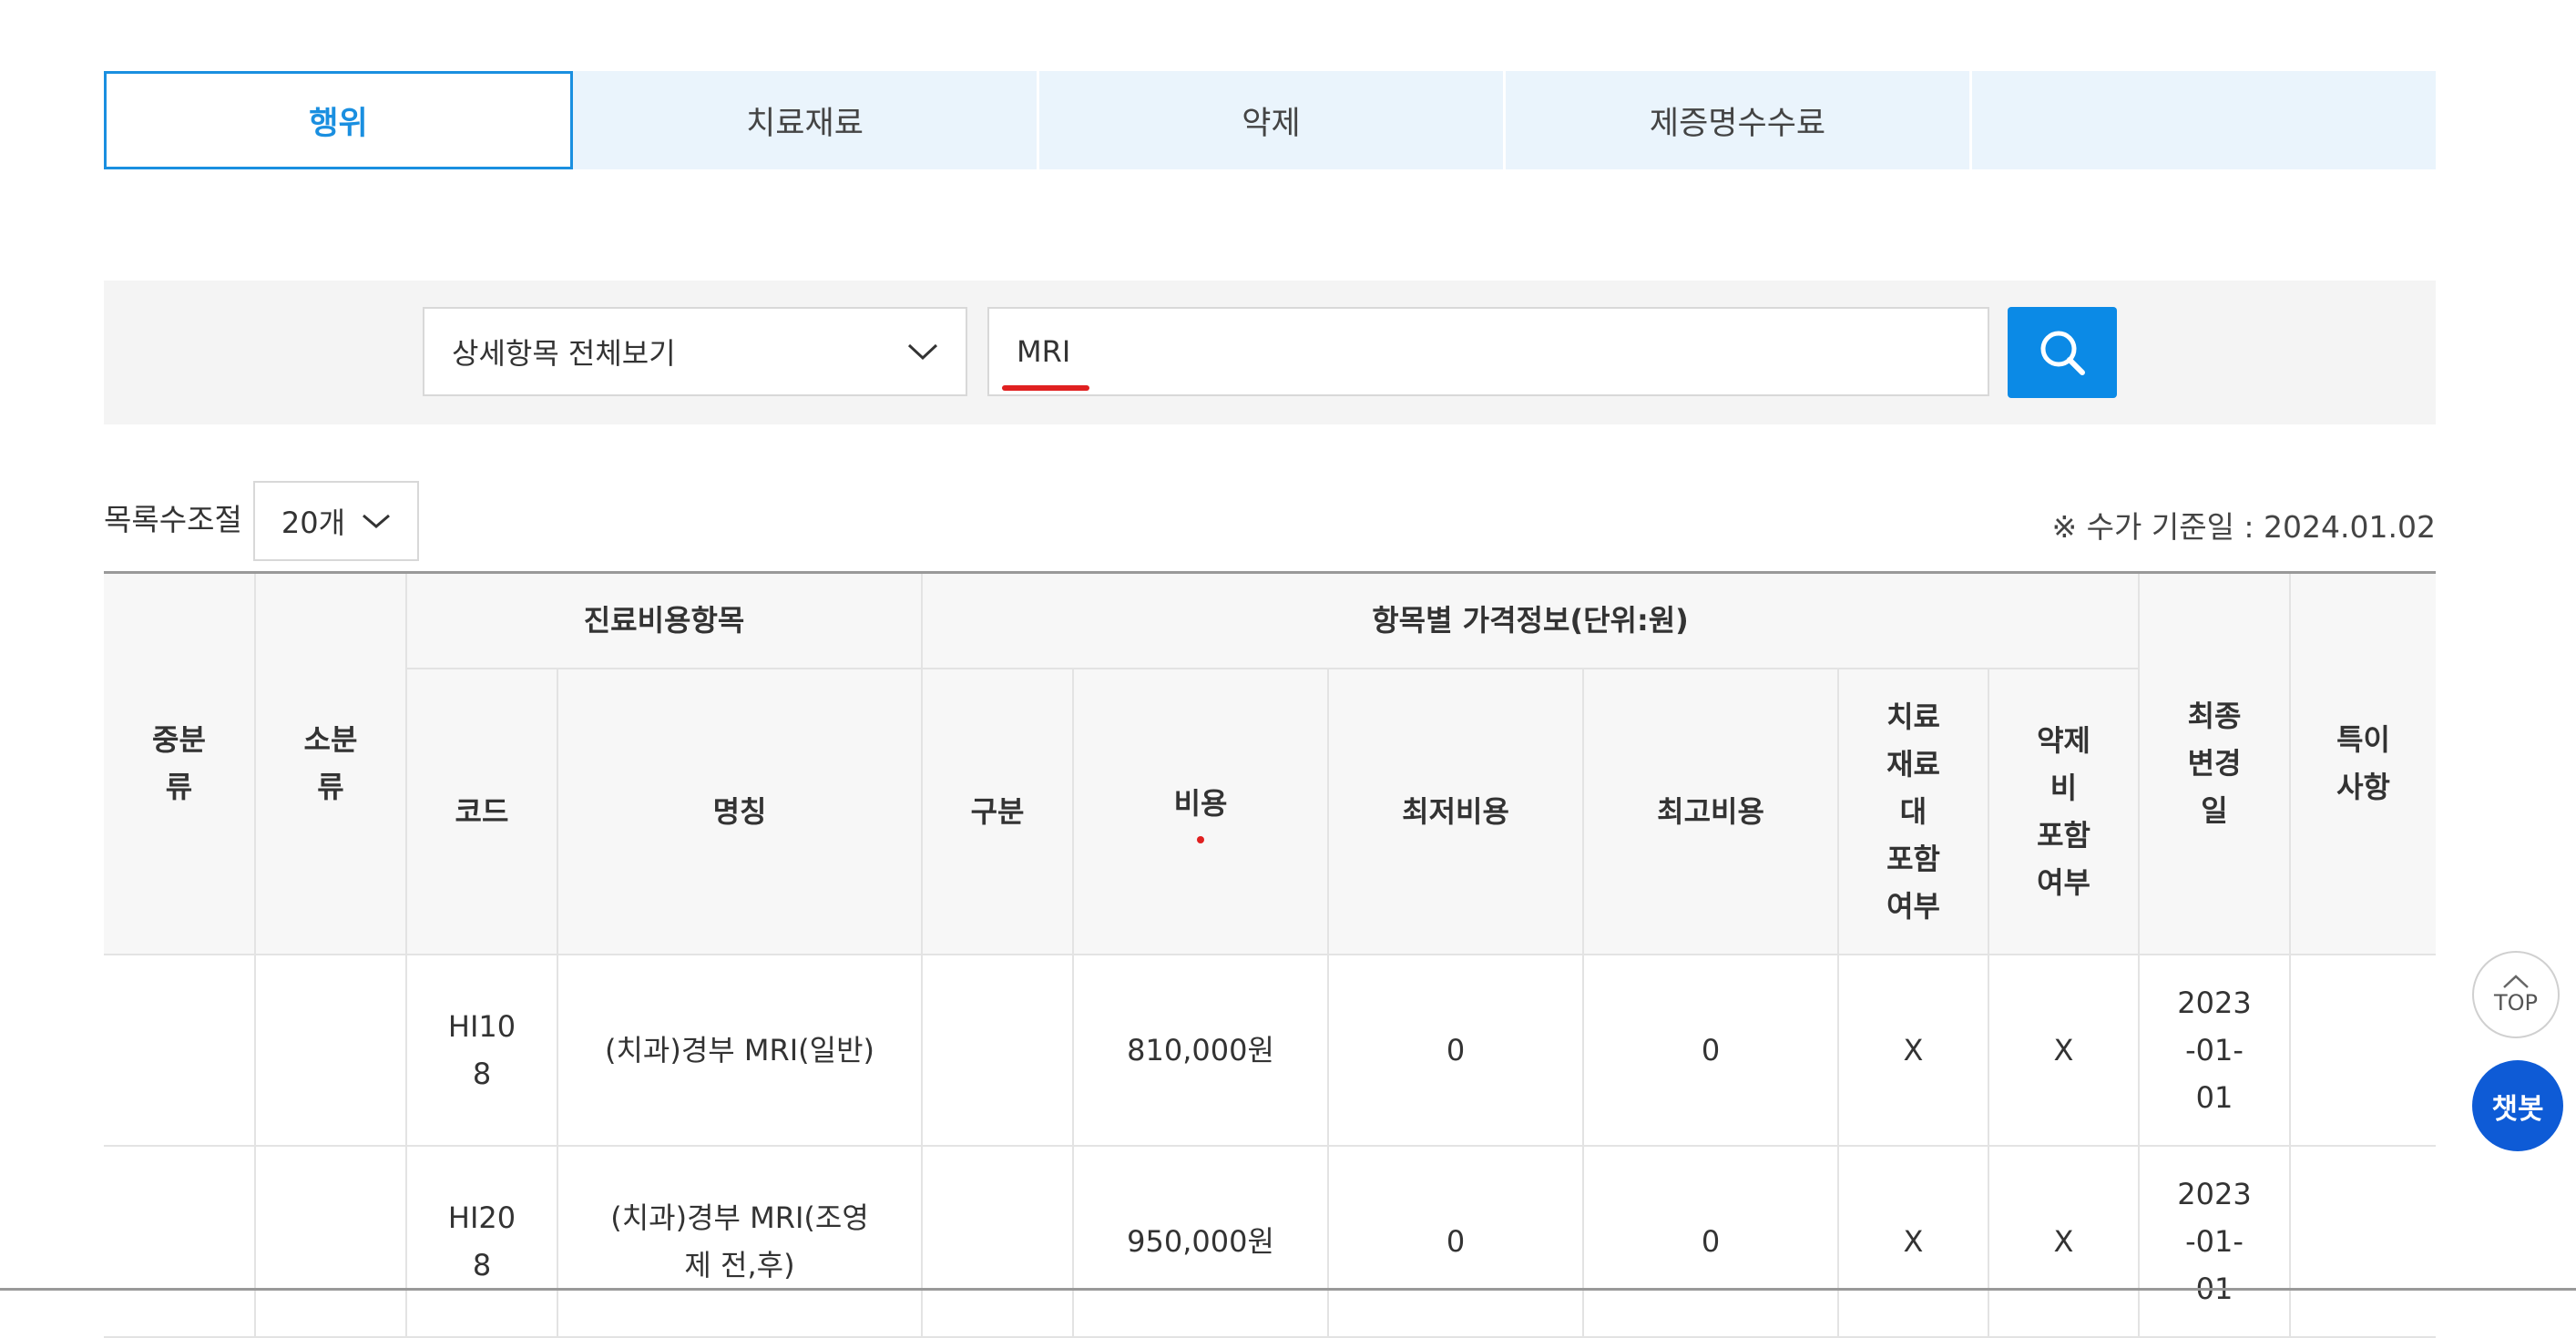 Image resolution: width=2576 pixels, height=1338 pixels. Describe the element at coordinates (1044, 352) in the screenshot. I see `search-input-value: MRI` at that location.